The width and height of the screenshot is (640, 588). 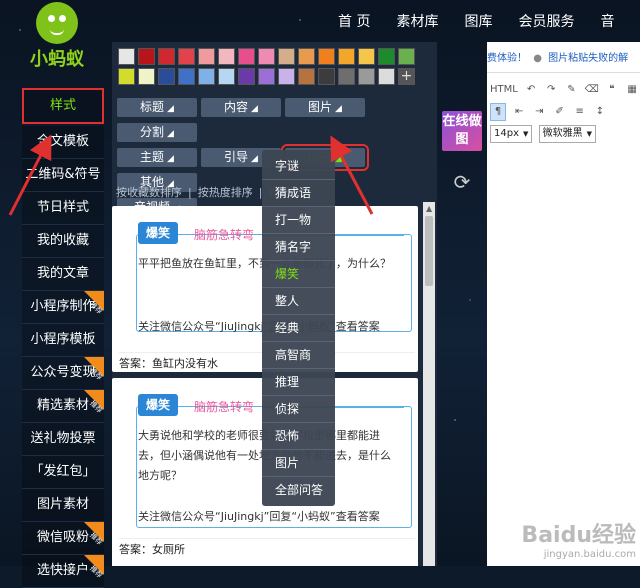 What do you see at coordinates (507, 58) in the screenshot?
I see `notice-text-a: 费体验！` at bounding box center [507, 58].